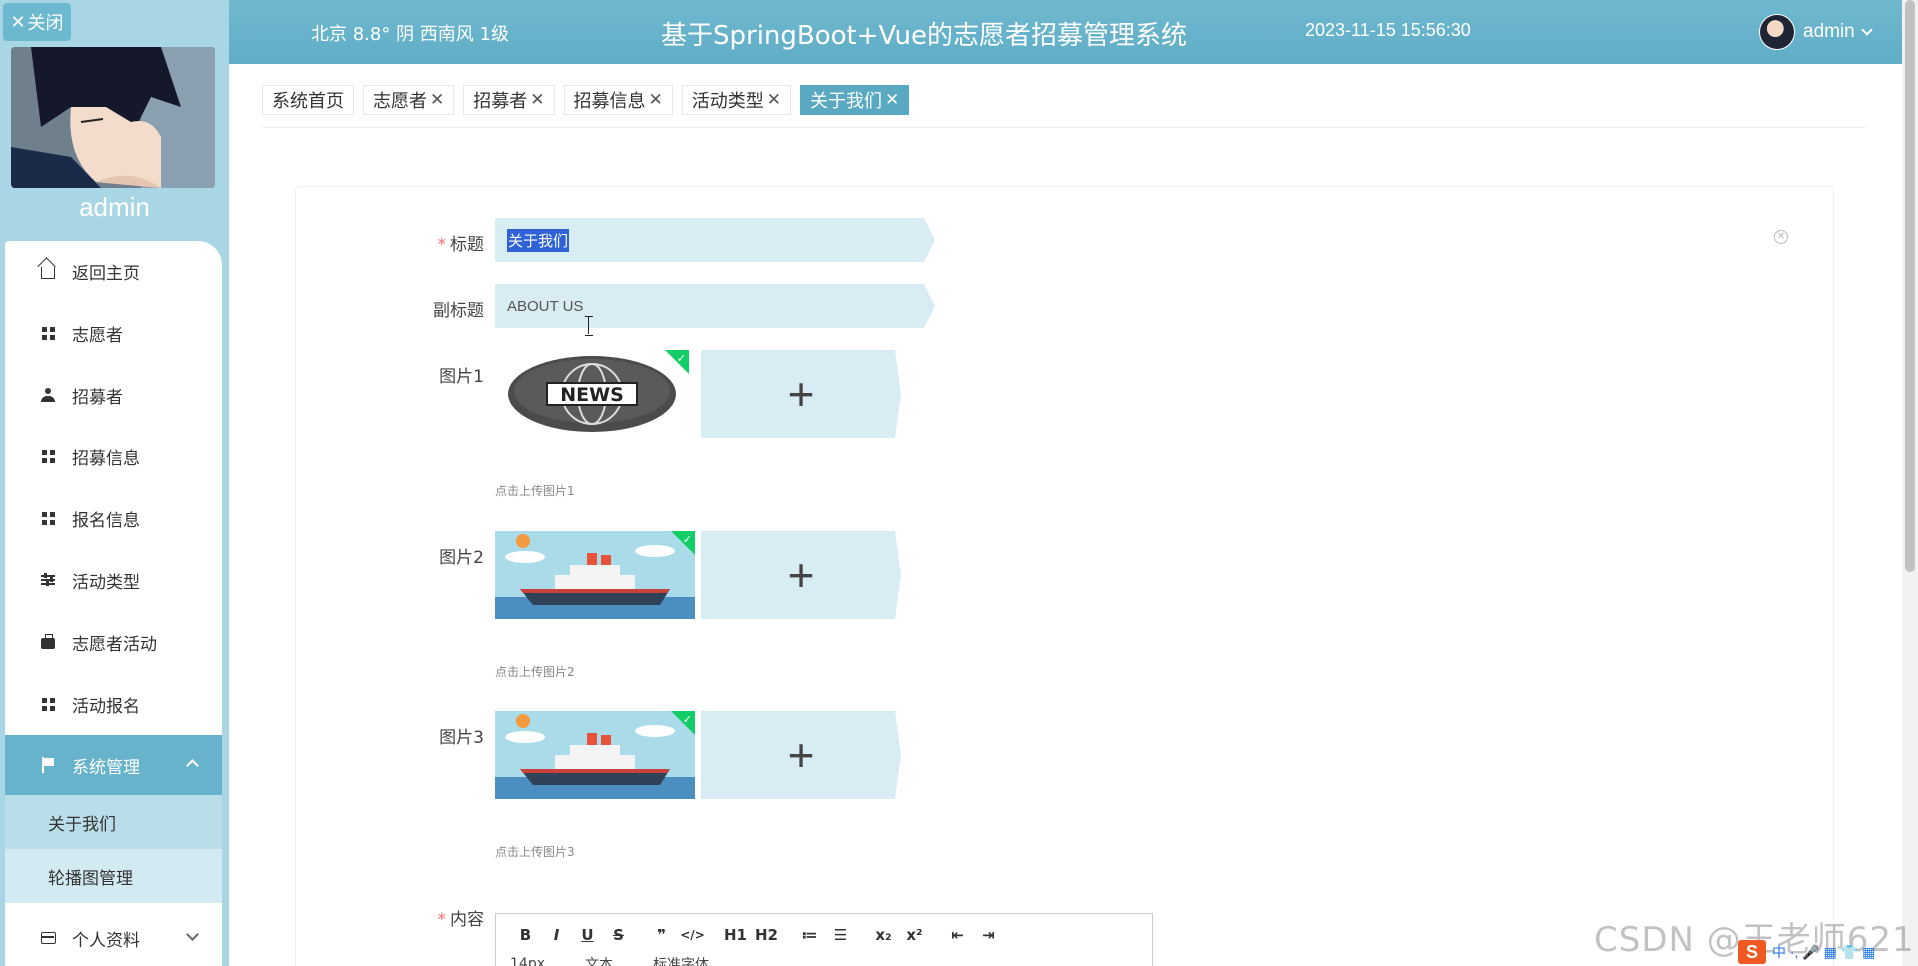 Image resolution: width=1918 pixels, height=966 pixels. I want to click on title-label: * 标题, so click(461, 245).